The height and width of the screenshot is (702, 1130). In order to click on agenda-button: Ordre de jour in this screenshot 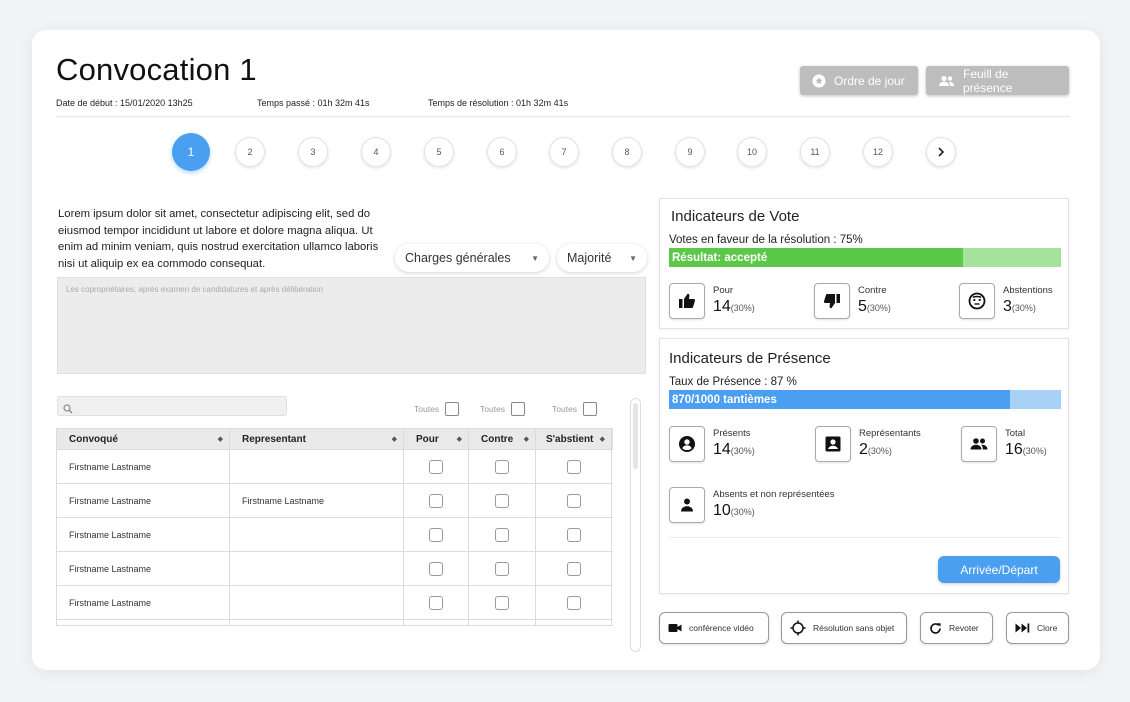, I will do `click(859, 80)`.